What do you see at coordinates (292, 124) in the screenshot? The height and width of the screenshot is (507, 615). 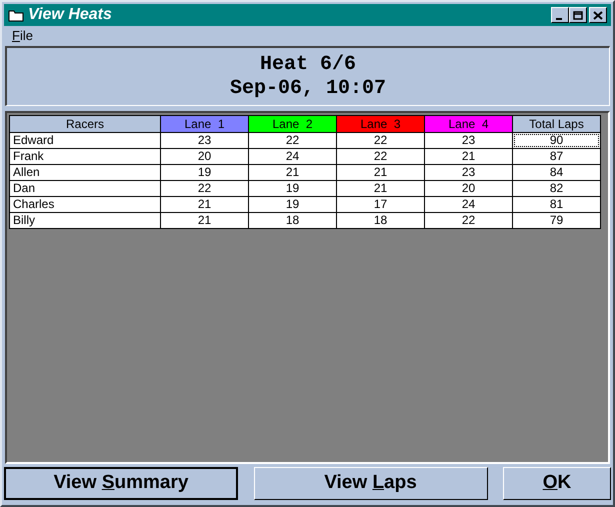 I see `column-header: Lane 2` at bounding box center [292, 124].